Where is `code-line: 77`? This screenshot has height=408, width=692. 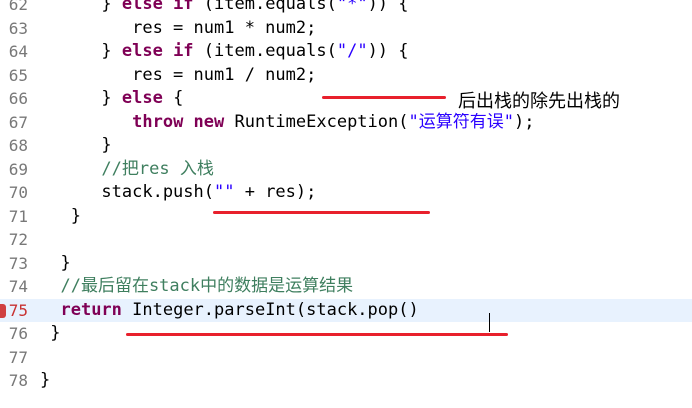
code-line: 77 is located at coordinates (346, 358).